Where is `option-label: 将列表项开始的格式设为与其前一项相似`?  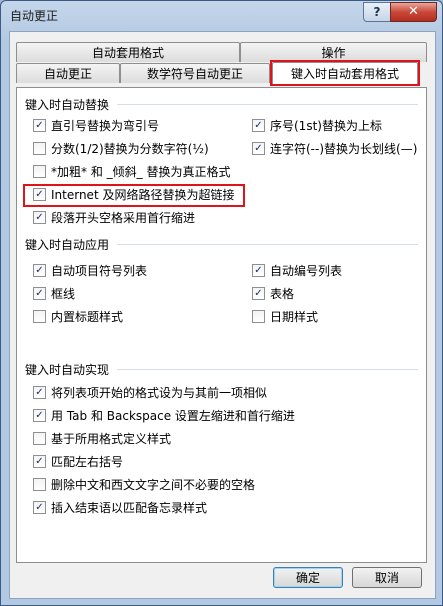
option-label: 将列表项开始的格式设为与其前一项相似 is located at coordinates (159, 393).